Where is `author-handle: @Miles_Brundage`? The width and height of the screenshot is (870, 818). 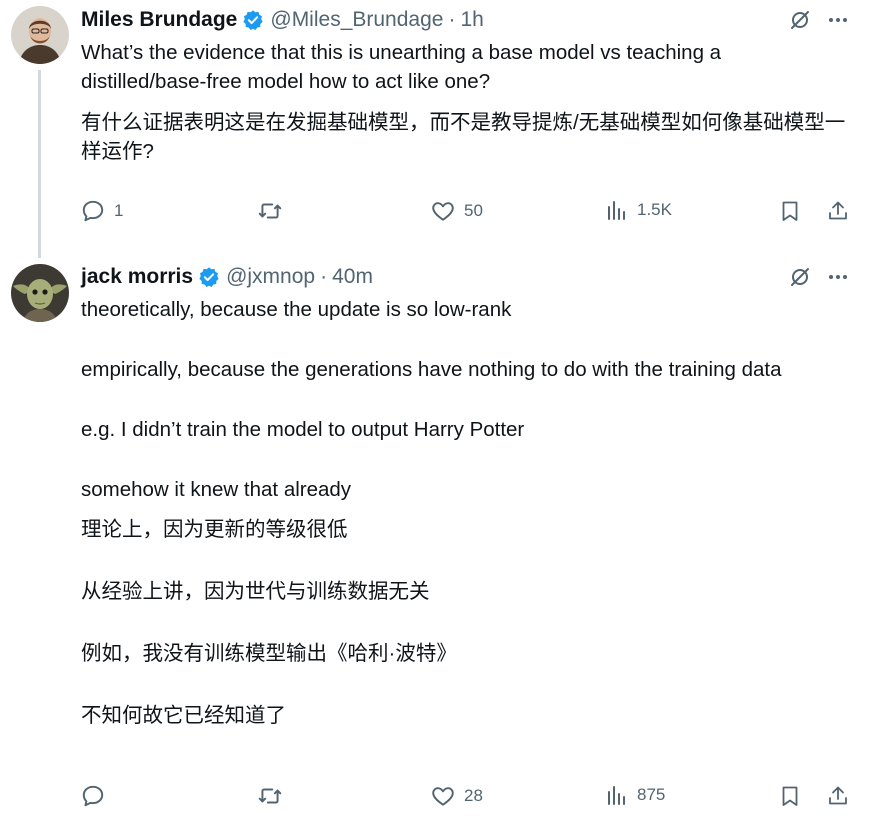 author-handle: @Miles_Brundage is located at coordinates (356, 20).